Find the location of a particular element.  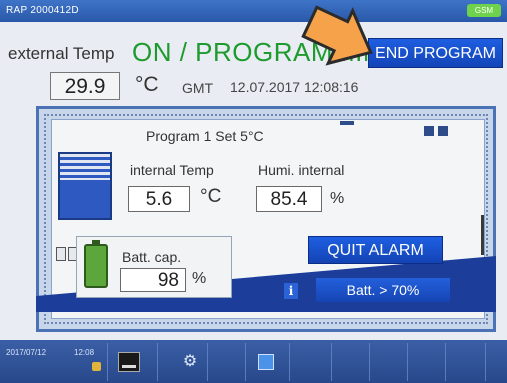

battery-status-badge: Batt. > 70% is located at coordinates (383, 290).